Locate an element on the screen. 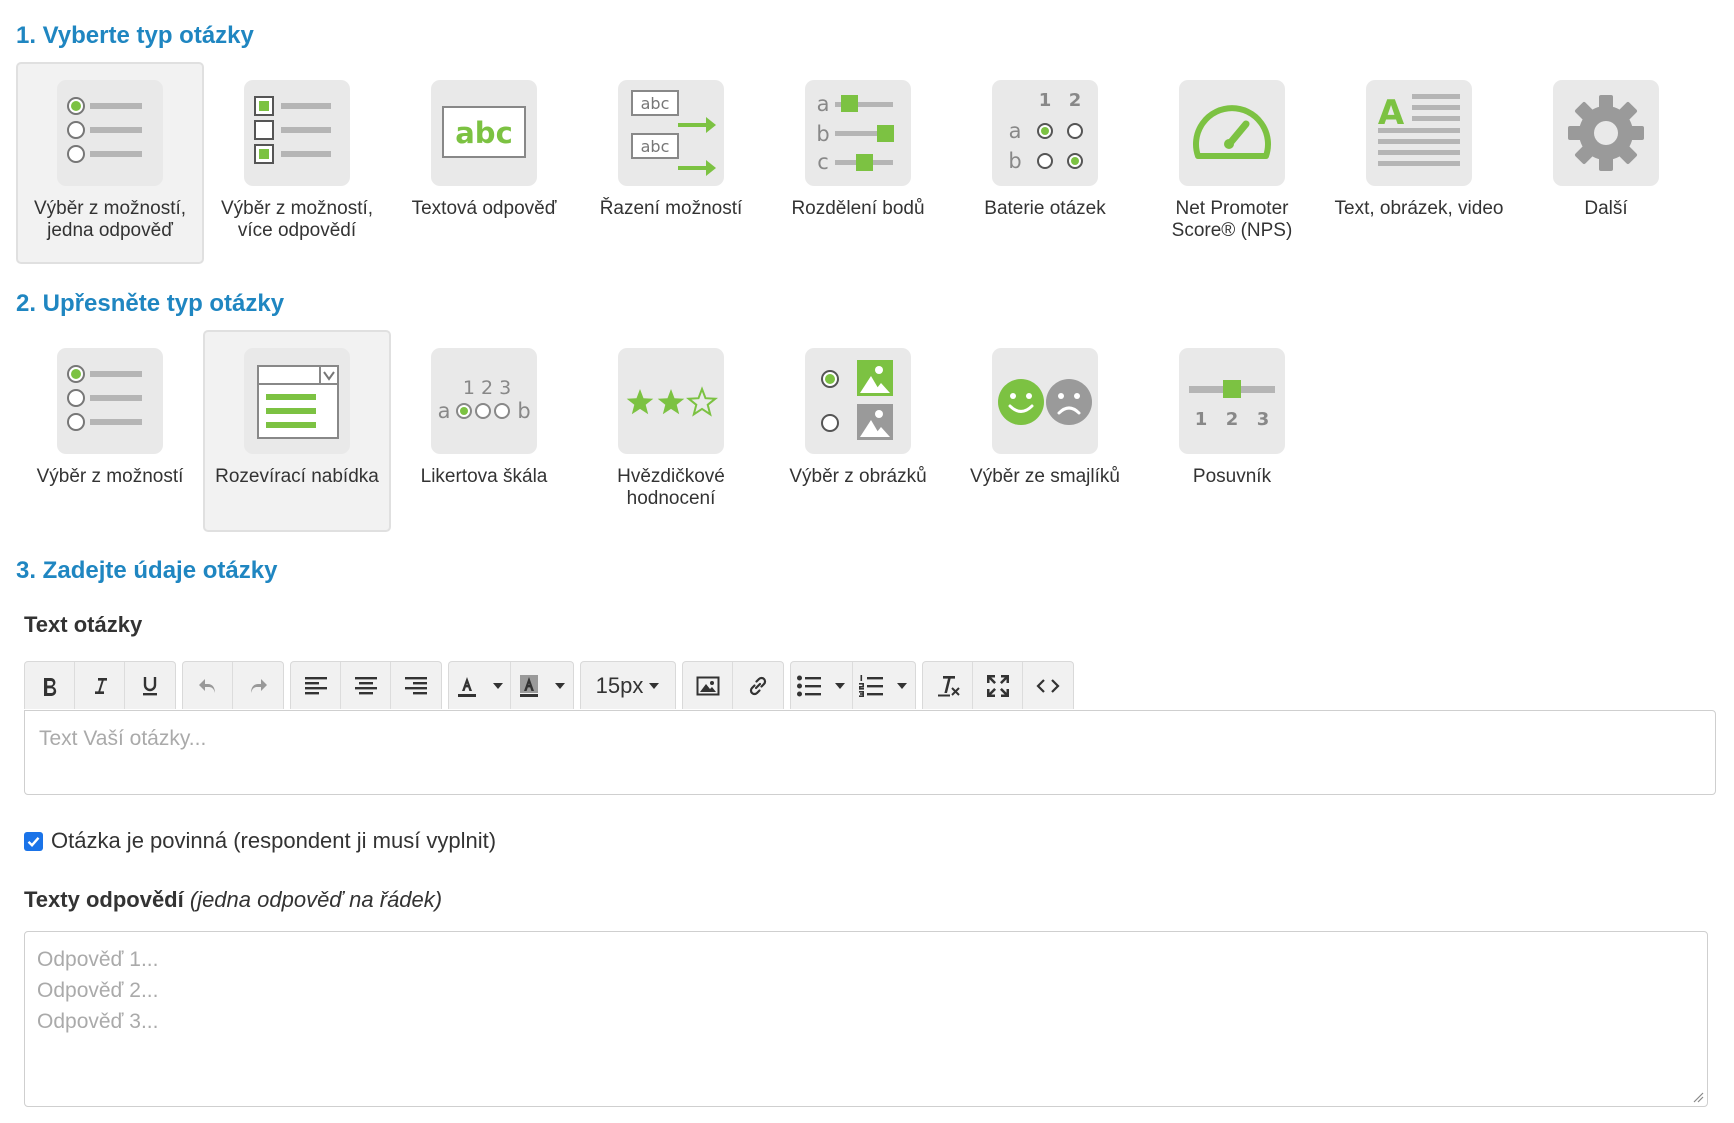 This screenshot has width=1734, height=1123. subtype-tile-choice: Výběr z možností is located at coordinates (110, 431).